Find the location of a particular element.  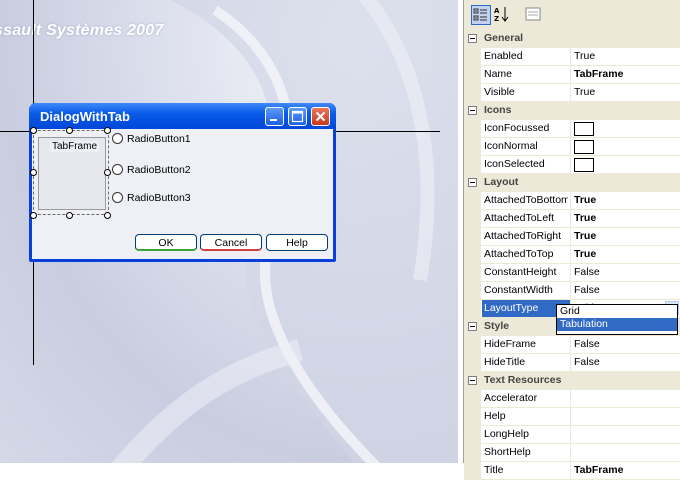

property-category: Layout is located at coordinates (572, 183).